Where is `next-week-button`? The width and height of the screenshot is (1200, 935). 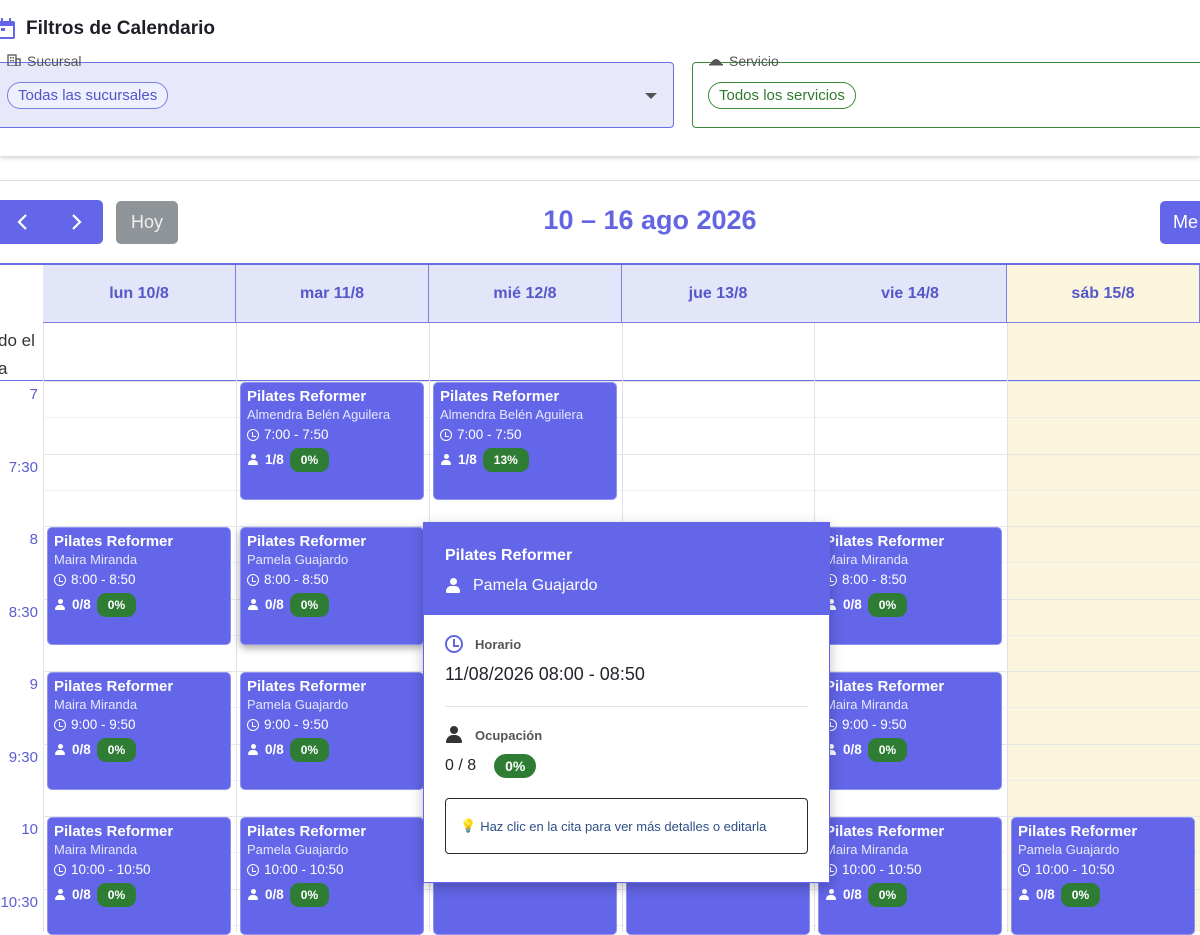 next-week-button is located at coordinates (77, 222).